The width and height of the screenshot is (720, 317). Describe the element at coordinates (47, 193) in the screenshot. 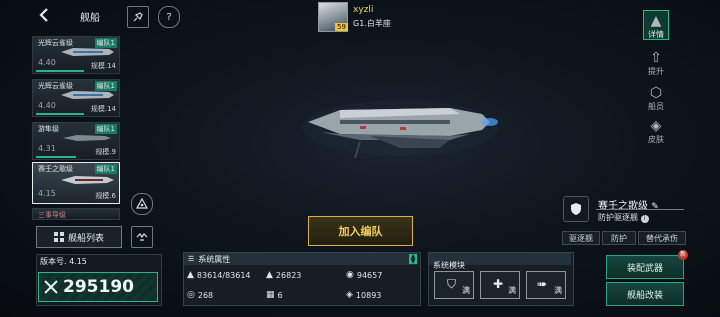

I see `ship-card-level: 4.15` at that location.